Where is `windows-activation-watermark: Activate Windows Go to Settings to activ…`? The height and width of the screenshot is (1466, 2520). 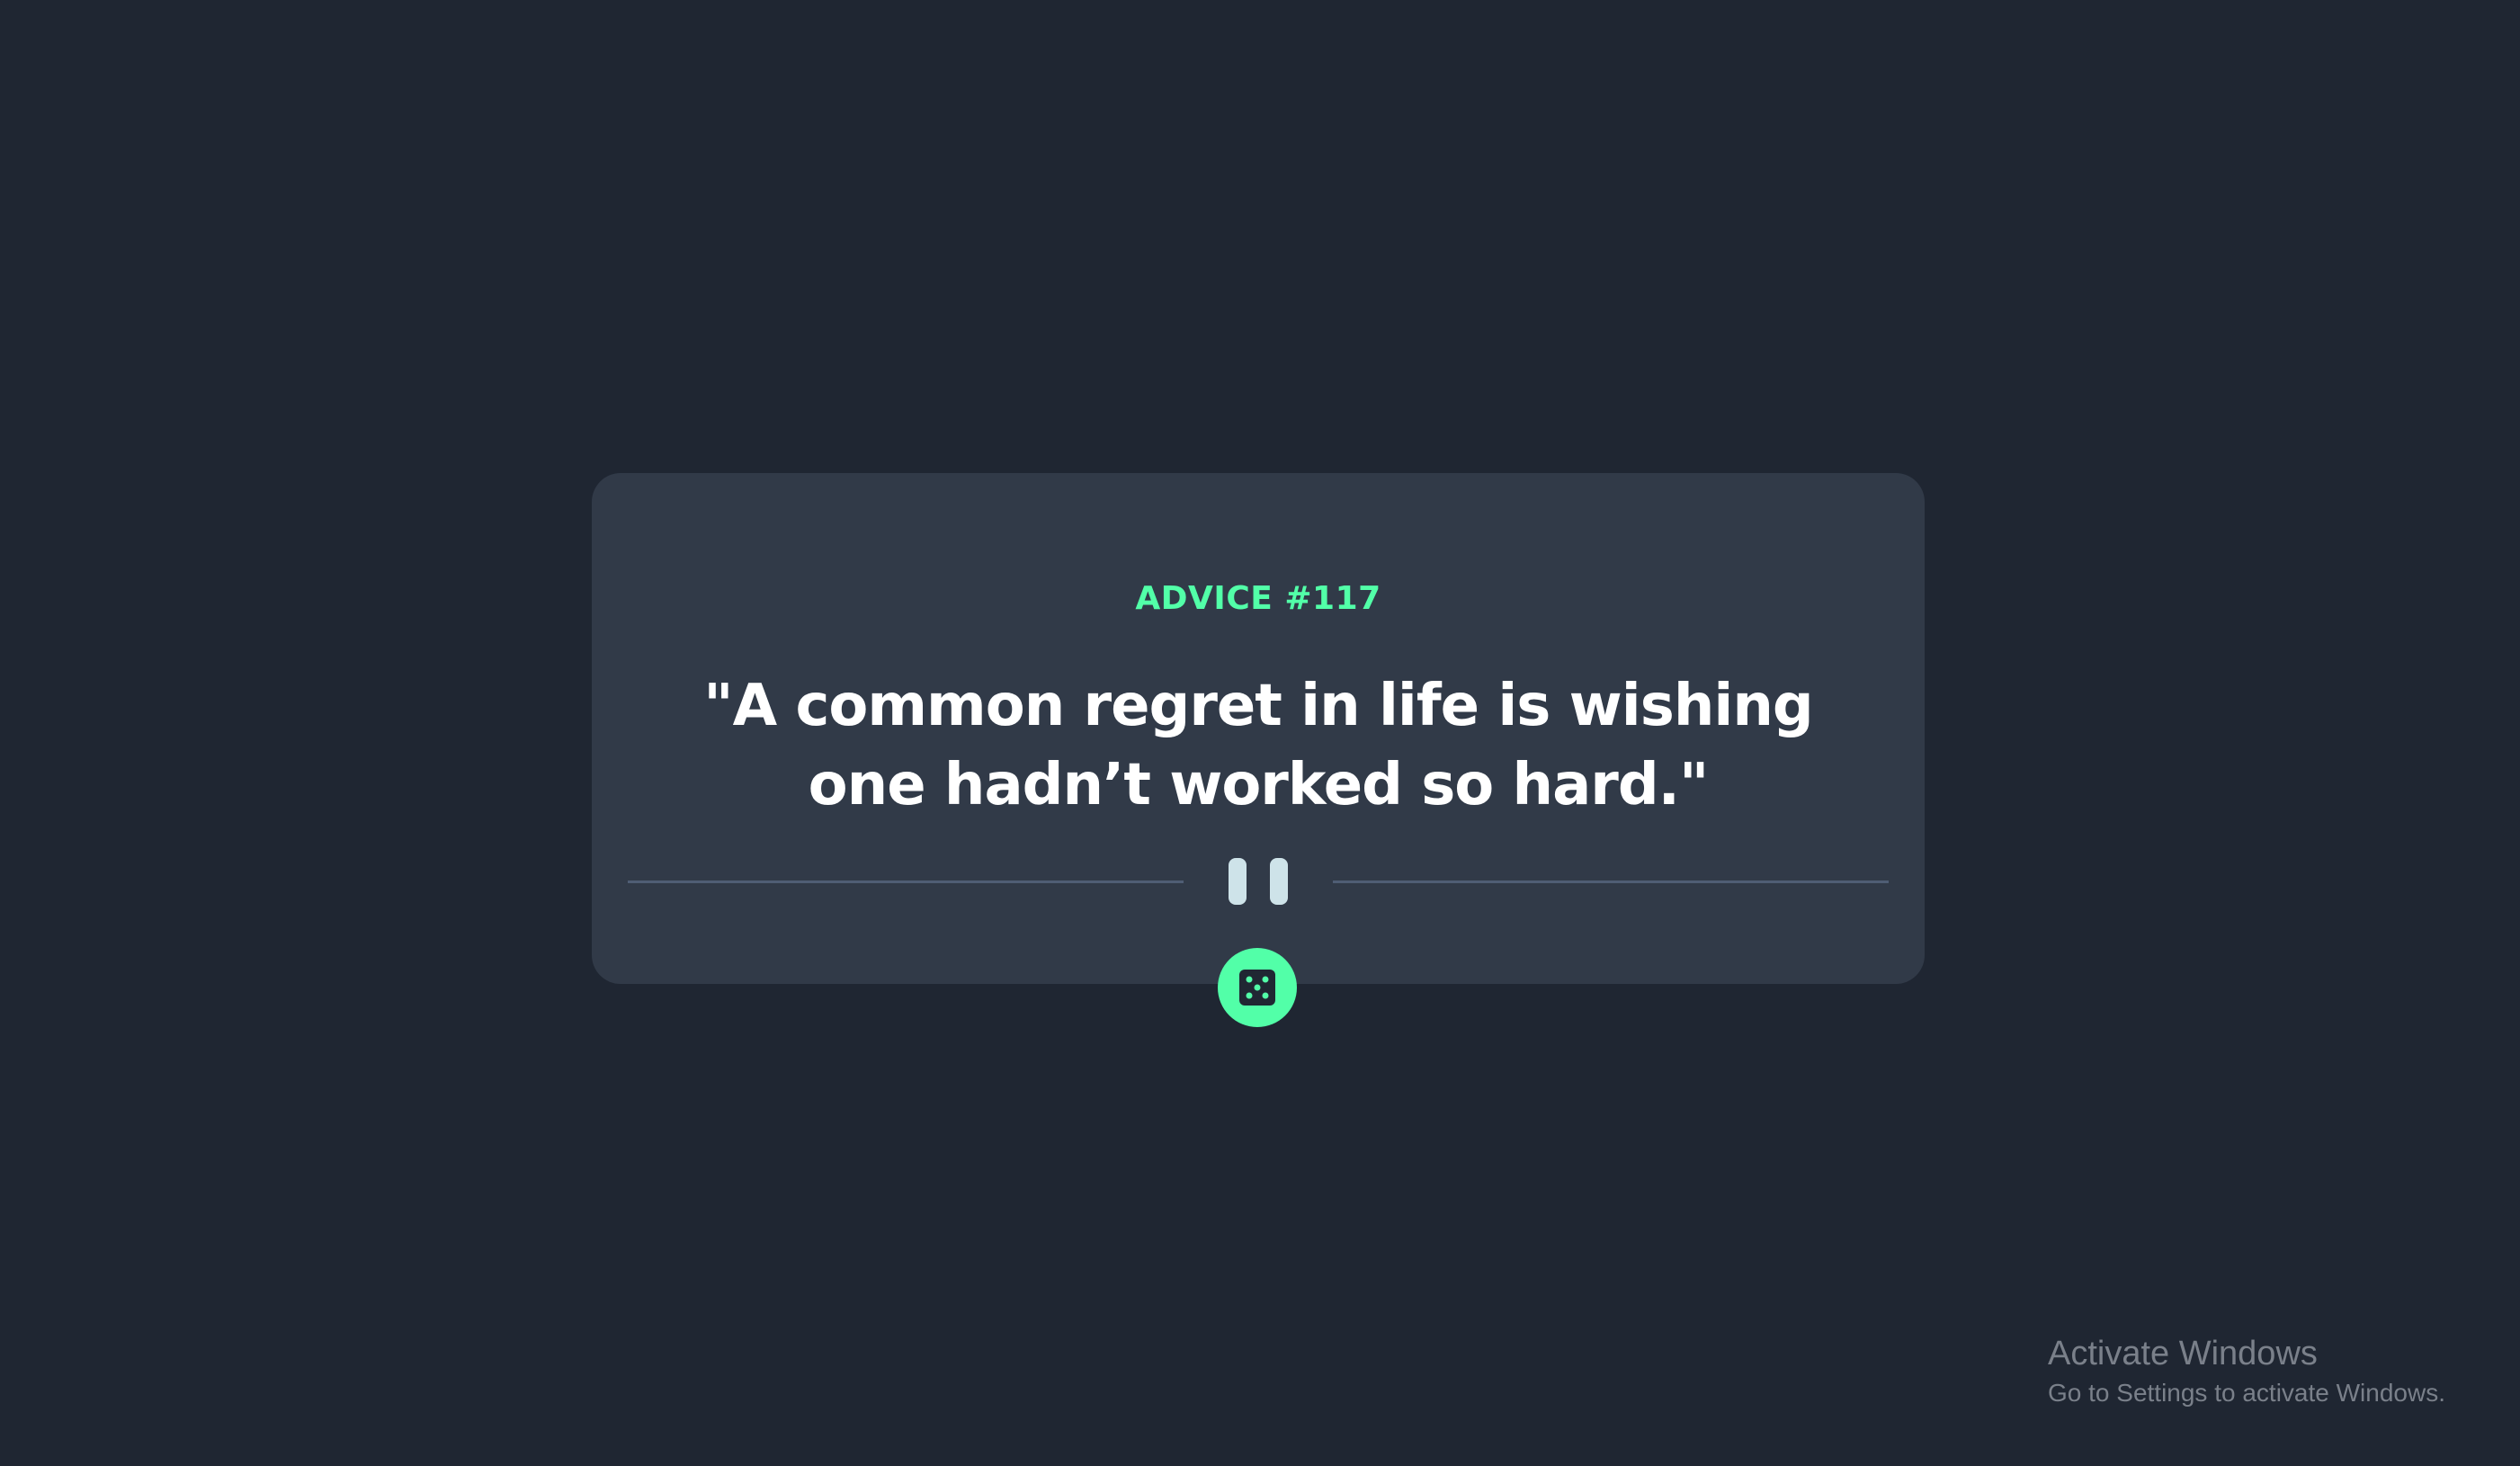
windows-activation-watermark: Activate Windows Go to Settings to activ… is located at coordinates (2246, 1372).